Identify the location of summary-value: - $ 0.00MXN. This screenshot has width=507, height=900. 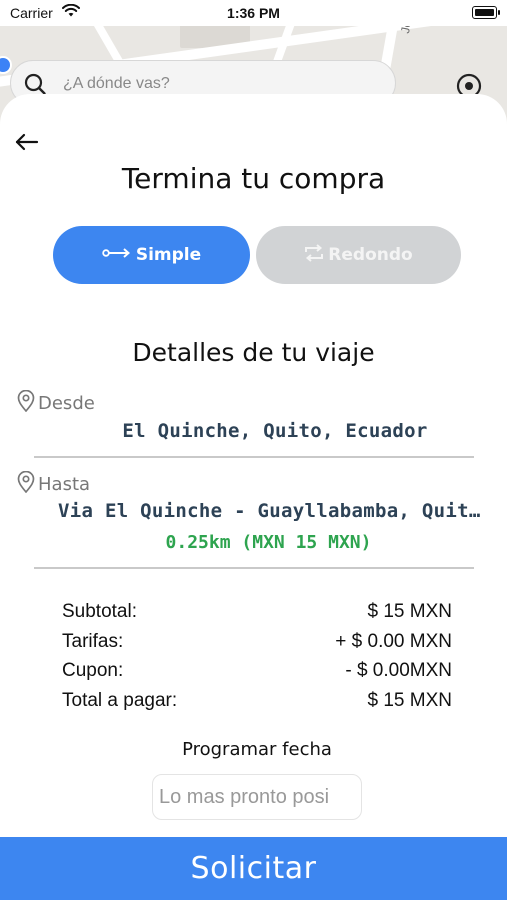
(398, 670).